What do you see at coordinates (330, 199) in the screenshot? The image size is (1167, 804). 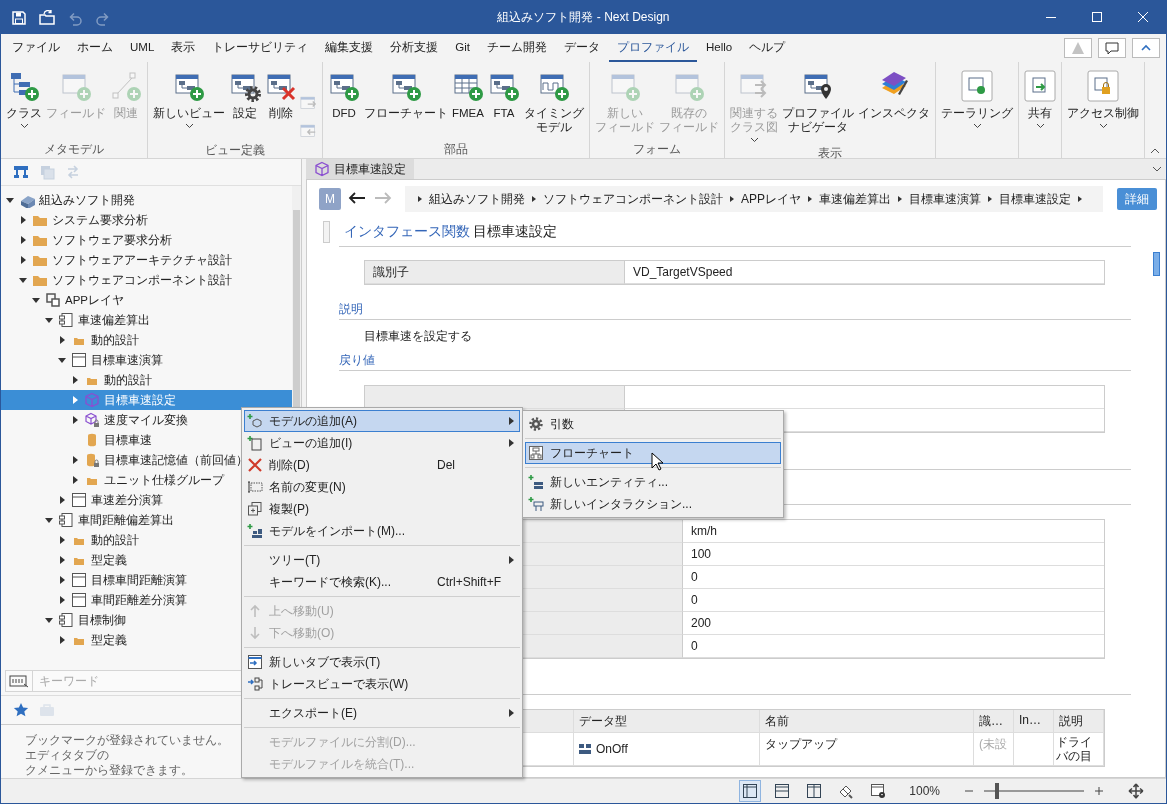 I see `model-badge: M` at bounding box center [330, 199].